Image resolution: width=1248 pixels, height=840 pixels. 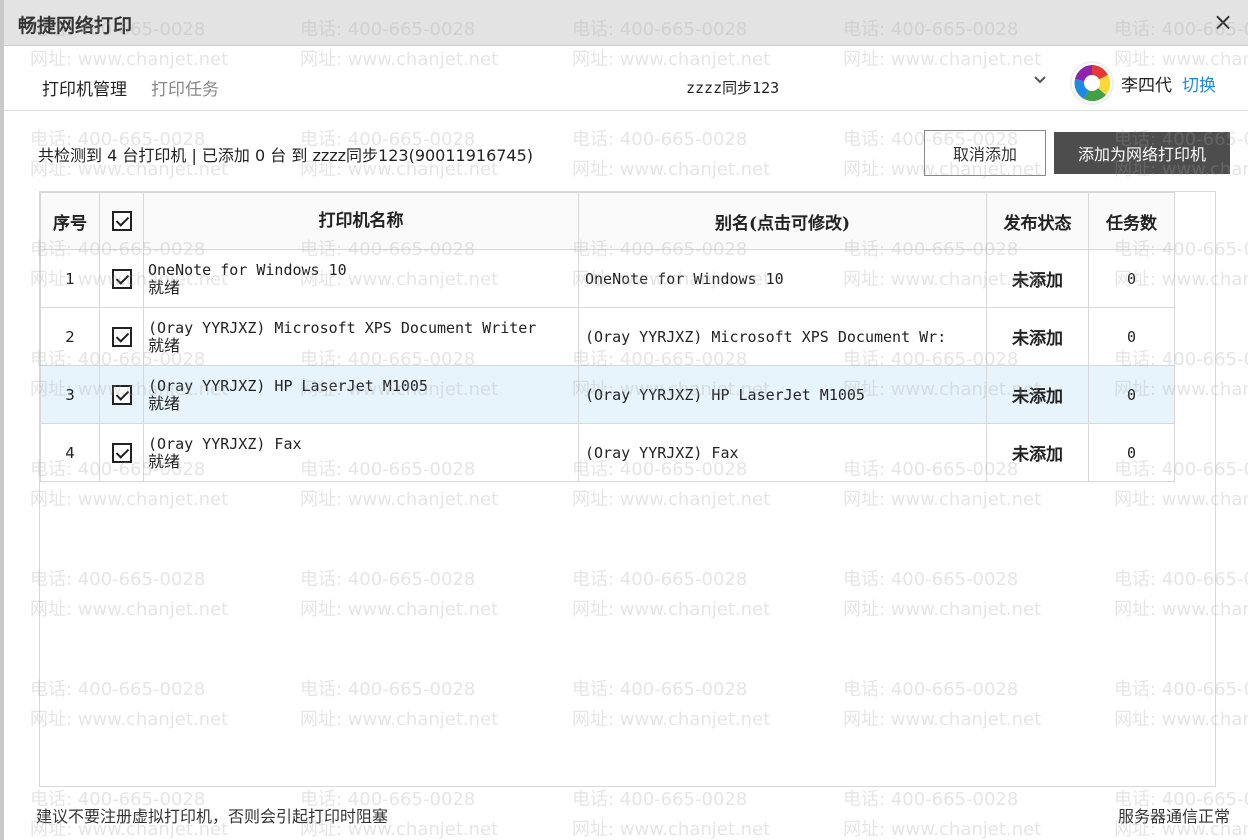 I want to click on avatar, so click(x=1092, y=83).